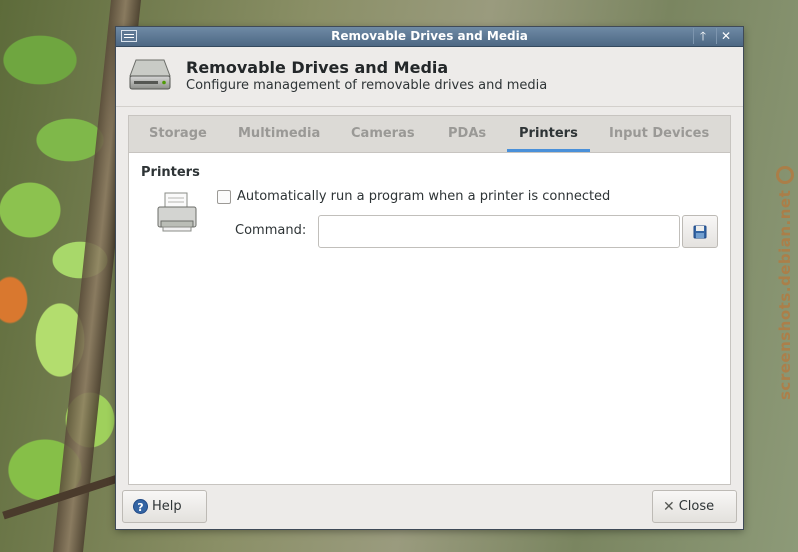 The width and height of the screenshot is (798, 552). I want to click on help-icon: ?, so click(140, 506).